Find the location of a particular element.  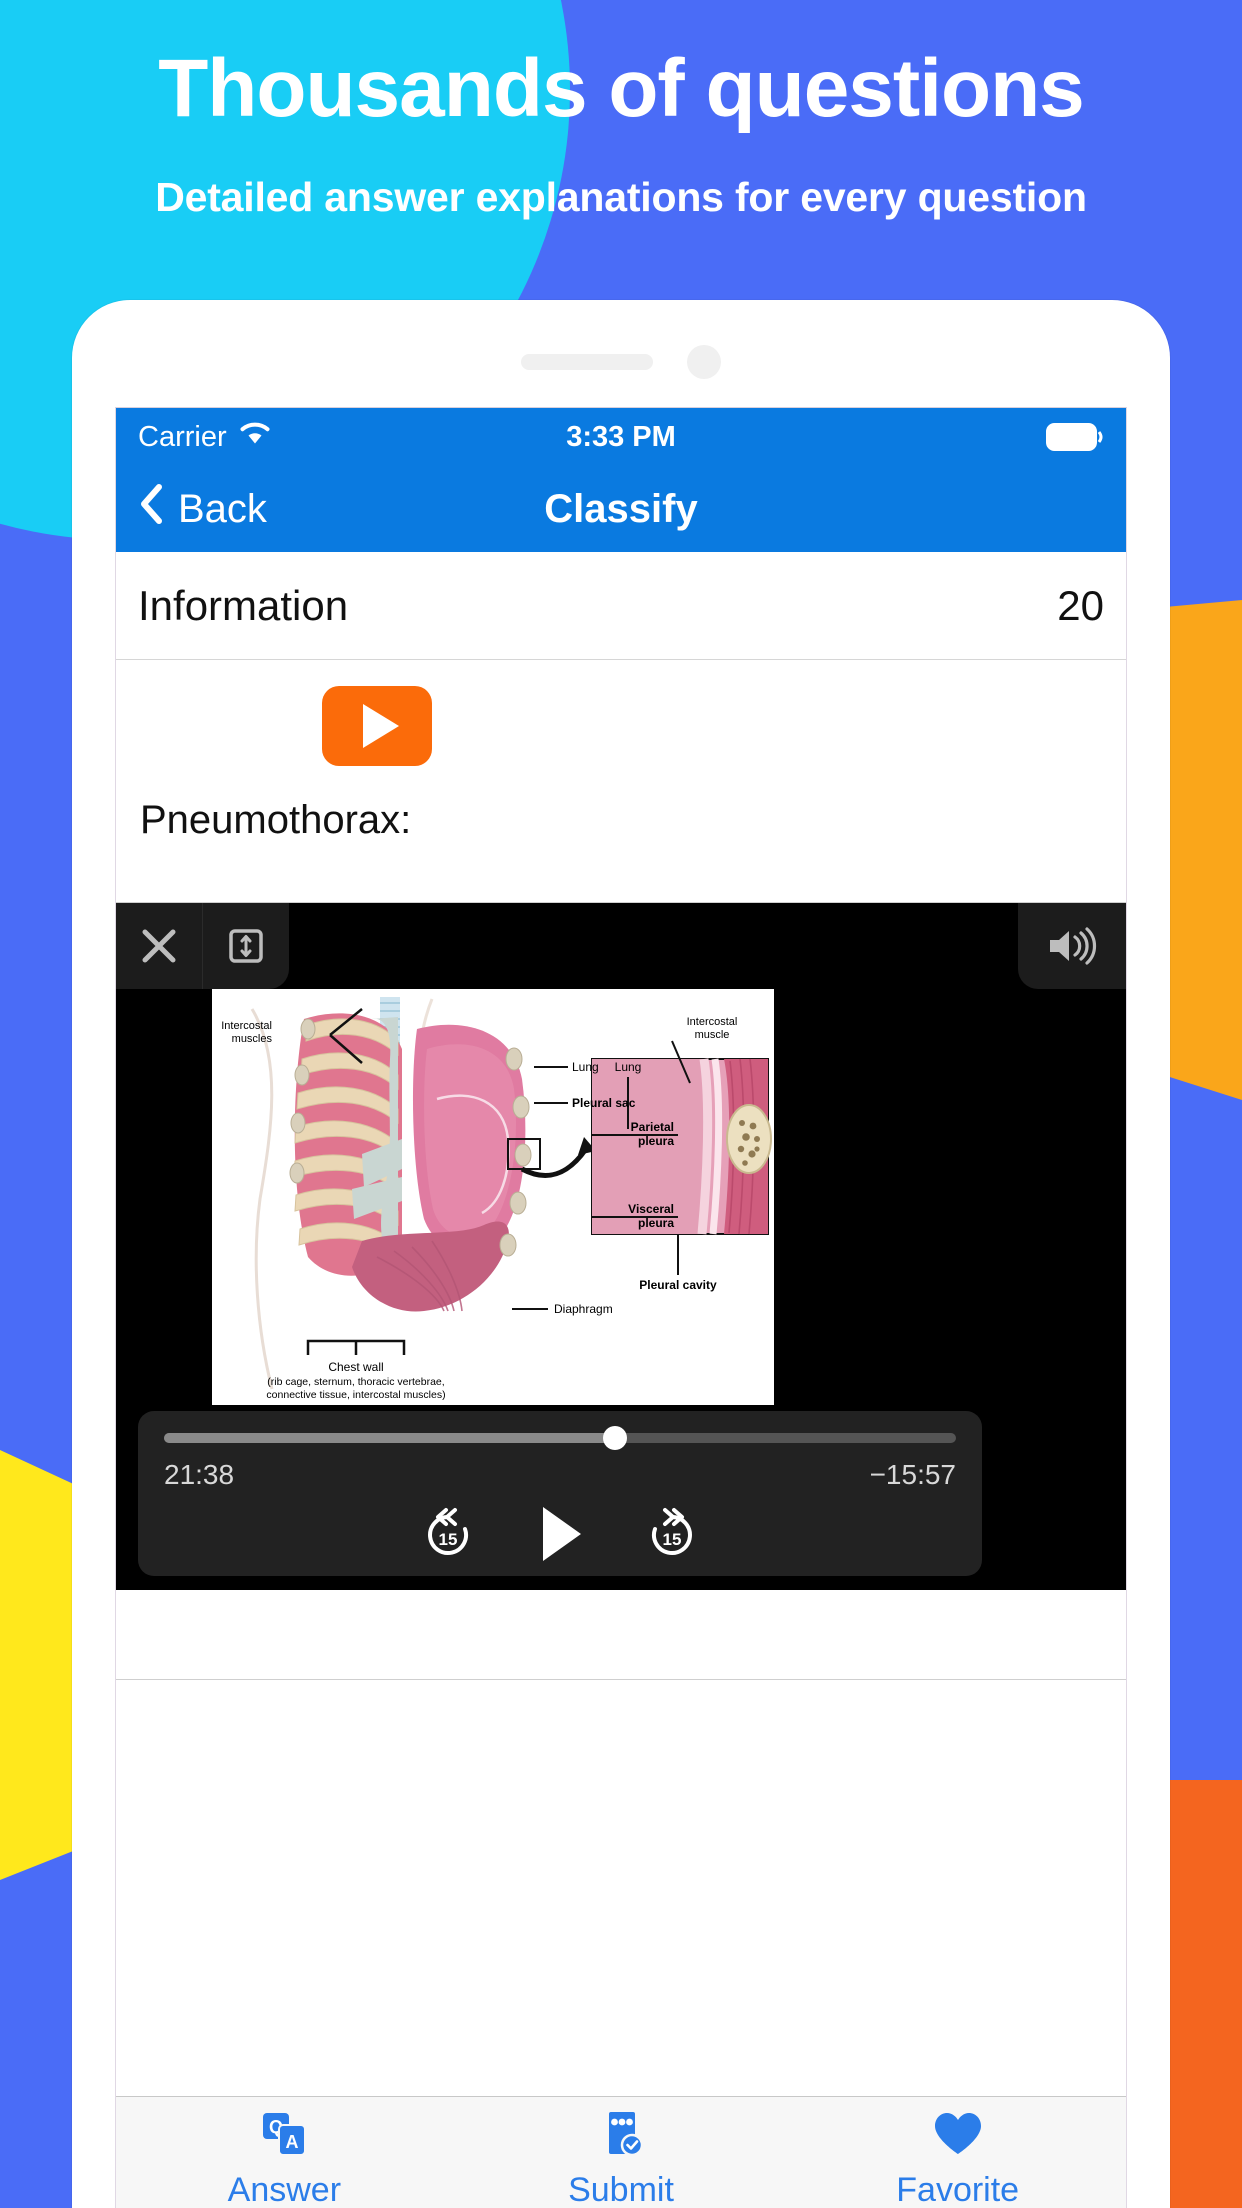

submit-check-icon is located at coordinates (621, 2135).